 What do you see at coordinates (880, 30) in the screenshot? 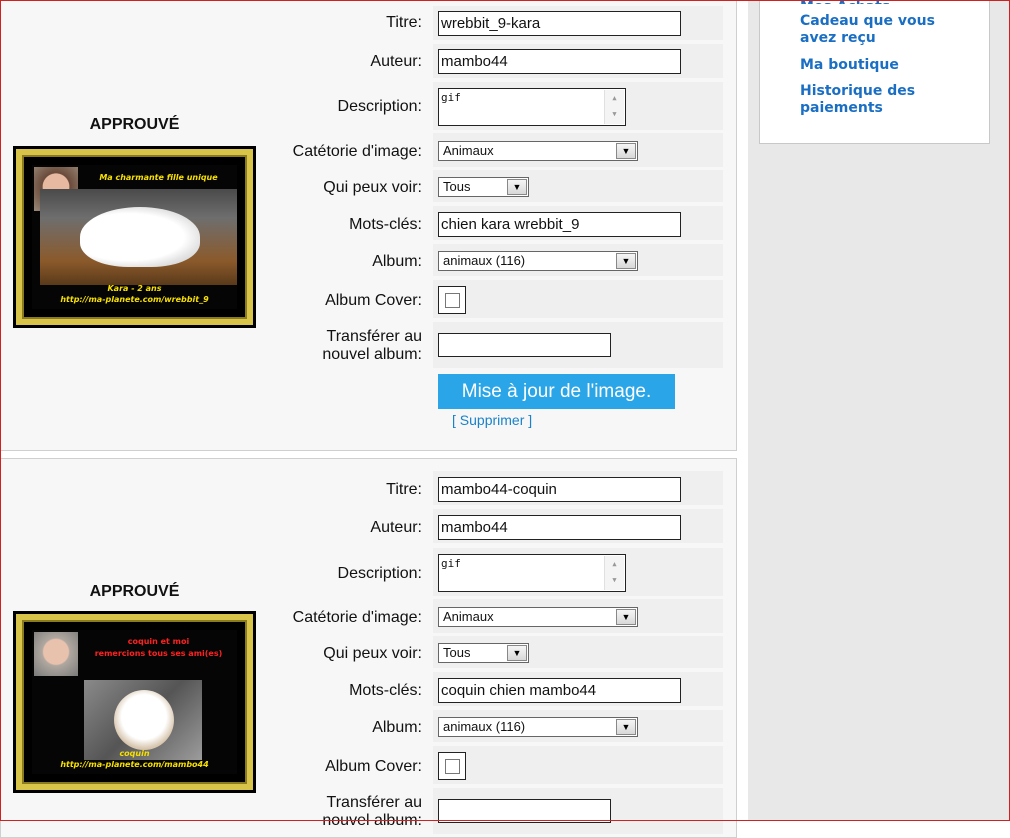
I see `sidebar-link-gifts-received: Cadeau que vous avez reçu` at bounding box center [880, 30].